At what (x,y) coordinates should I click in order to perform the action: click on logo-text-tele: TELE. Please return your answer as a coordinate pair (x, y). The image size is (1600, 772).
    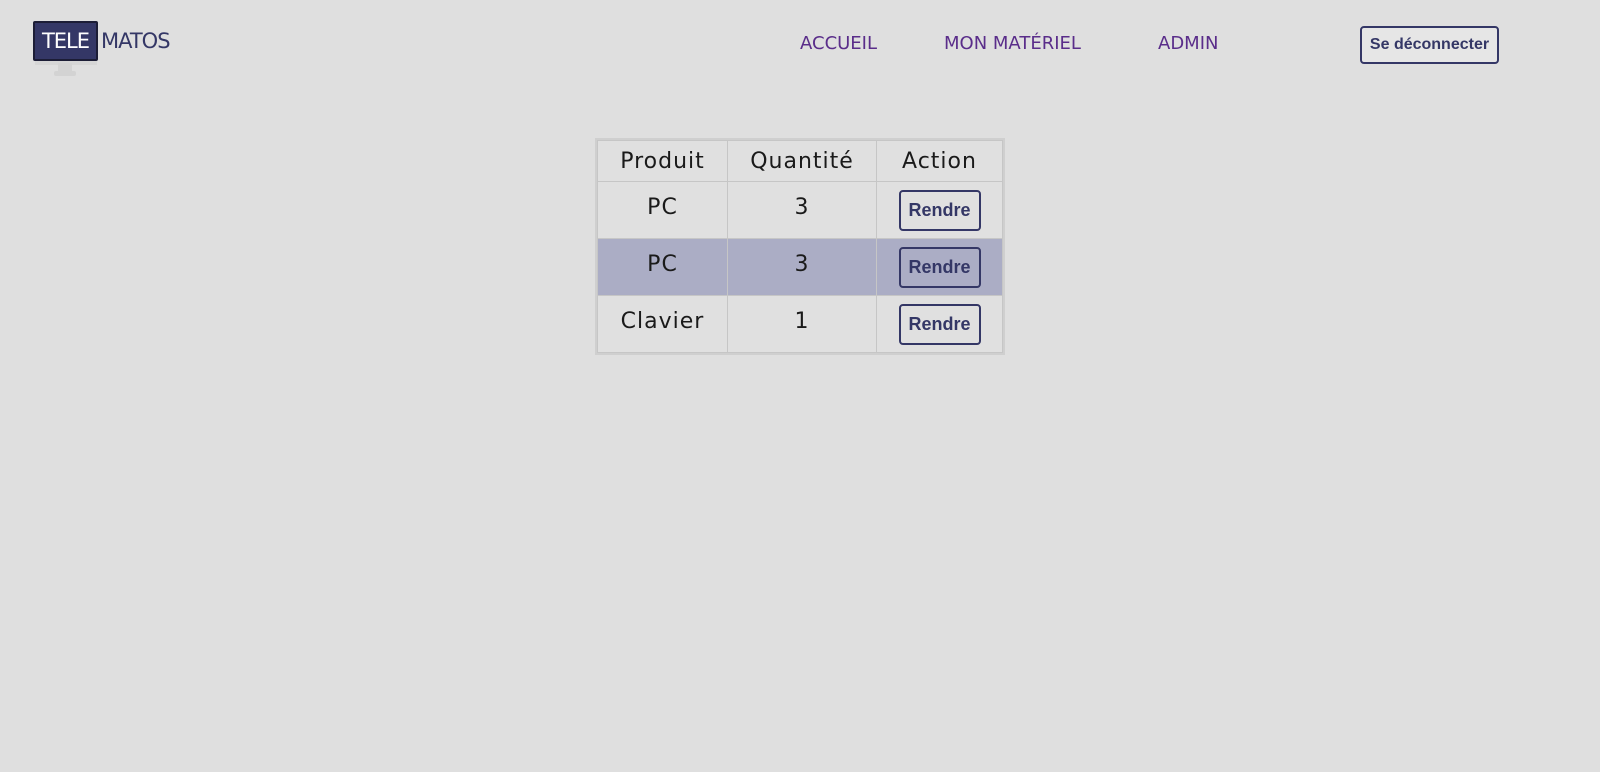
    Looking at the image, I should click on (65, 41).